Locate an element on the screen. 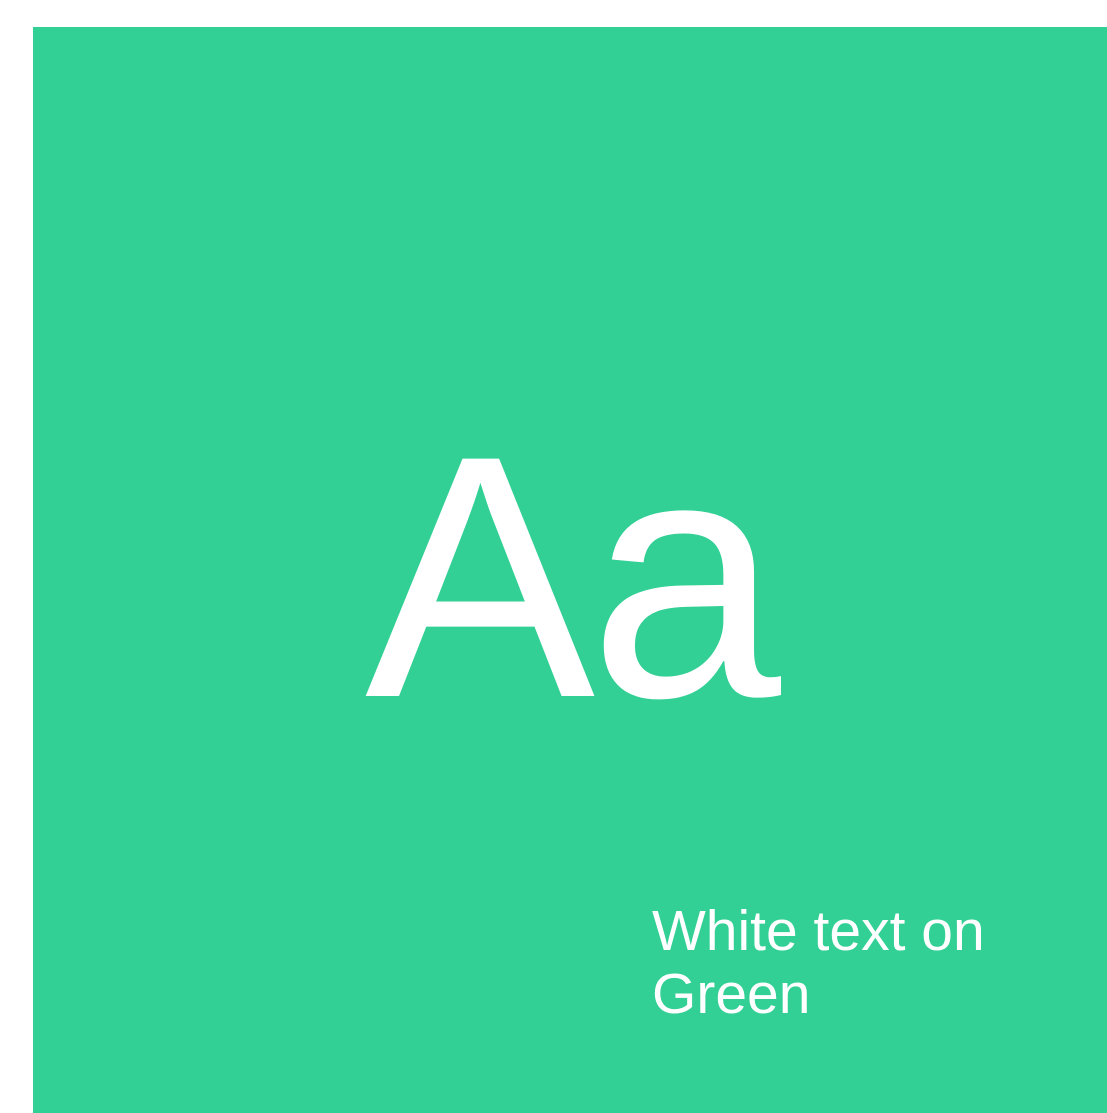 This screenshot has height=1113, width=1107. swatch-caption: White text on Green is located at coordinates (818, 962).